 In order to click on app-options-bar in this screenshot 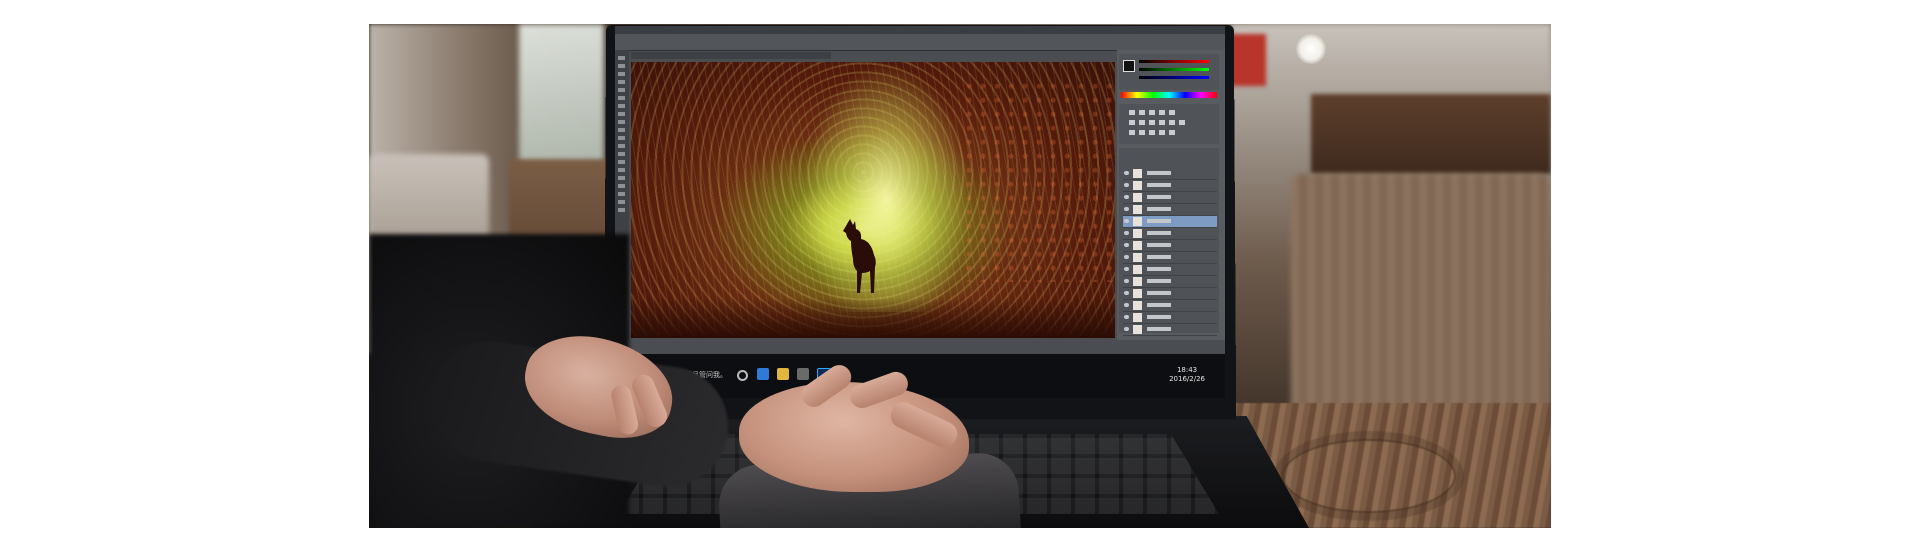, I will do `click(920, 42)`.